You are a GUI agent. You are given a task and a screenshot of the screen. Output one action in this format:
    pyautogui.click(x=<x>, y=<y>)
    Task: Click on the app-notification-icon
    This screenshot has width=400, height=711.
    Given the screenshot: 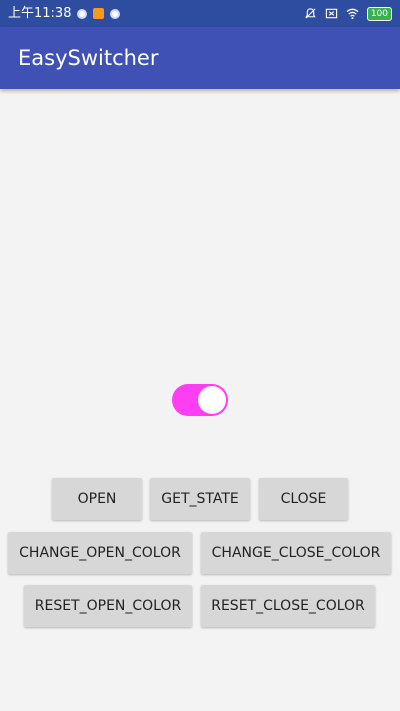 What is the action you would take?
    pyautogui.click(x=99, y=13)
    